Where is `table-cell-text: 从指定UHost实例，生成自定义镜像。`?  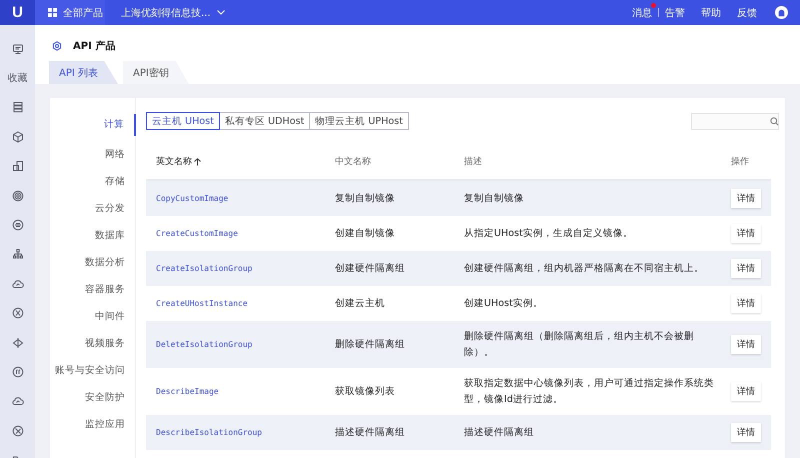
table-cell-text: 从指定UHost实例，生成自定义镜像。 is located at coordinates (548, 233).